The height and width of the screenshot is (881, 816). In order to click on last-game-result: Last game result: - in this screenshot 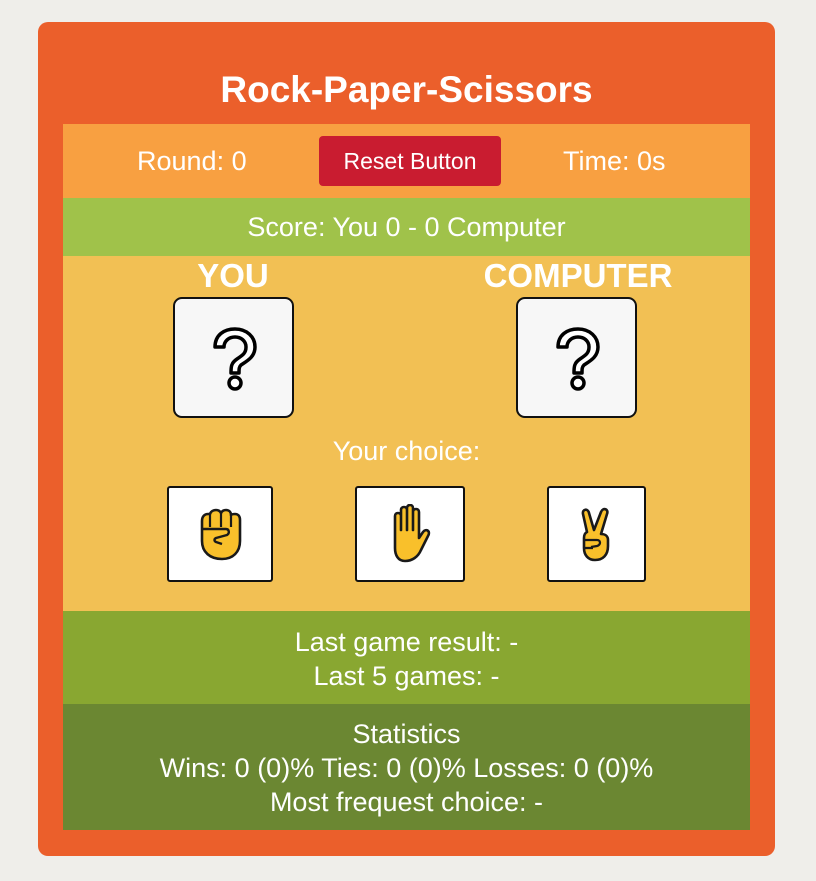, I will do `click(406, 642)`.